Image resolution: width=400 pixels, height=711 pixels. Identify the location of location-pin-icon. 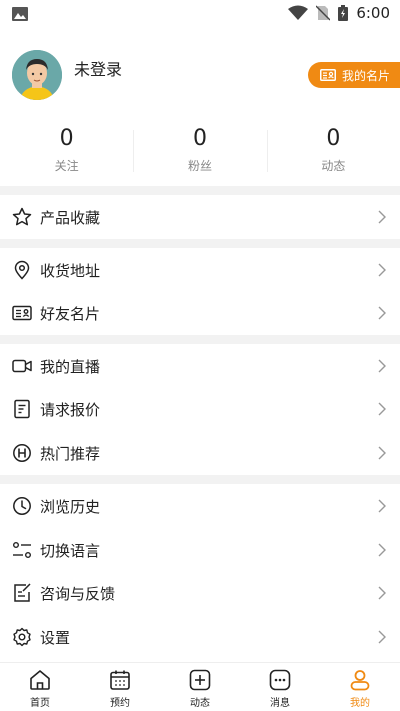
(22, 270).